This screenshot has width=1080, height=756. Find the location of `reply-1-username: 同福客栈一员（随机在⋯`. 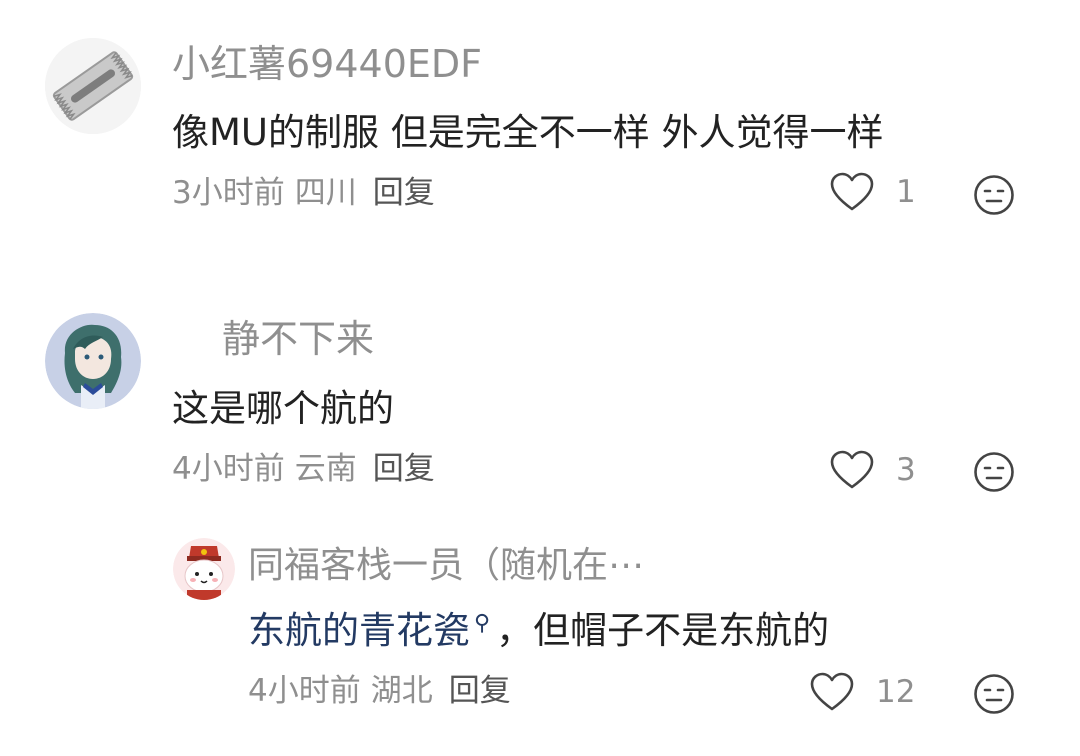

reply-1-username: 同福客栈一员（随机在⋯ is located at coordinates (446, 566).